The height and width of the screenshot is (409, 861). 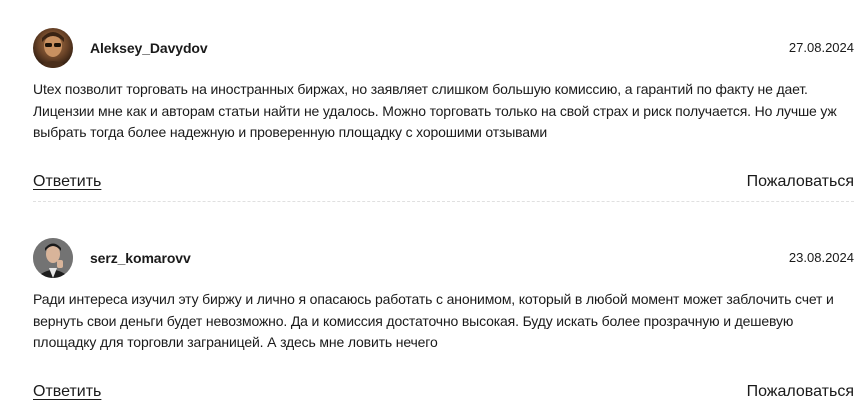 What do you see at coordinates (140, 258) in the screenshot?
I see `username: serz_komarovv` at bounding box center [140, 258].